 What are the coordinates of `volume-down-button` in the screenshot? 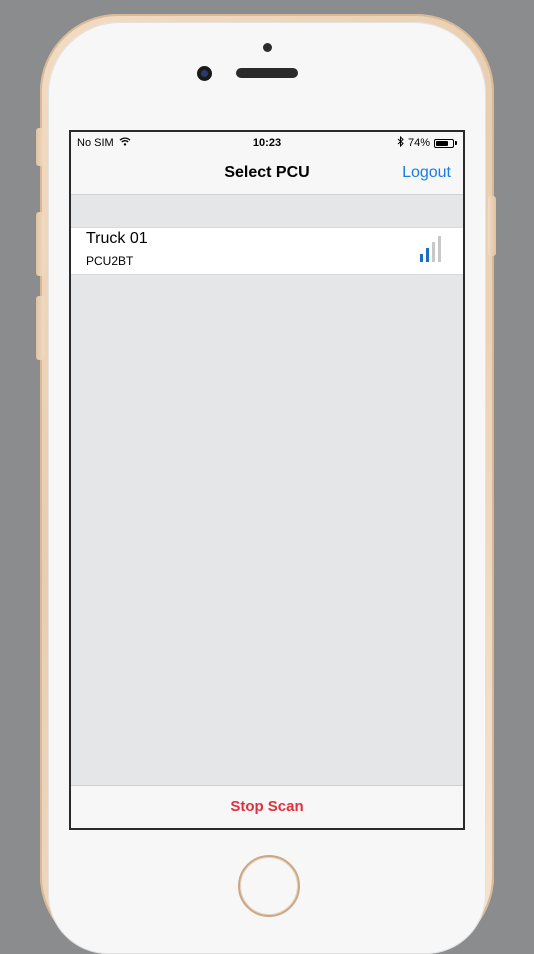 It's located at (40, 328).